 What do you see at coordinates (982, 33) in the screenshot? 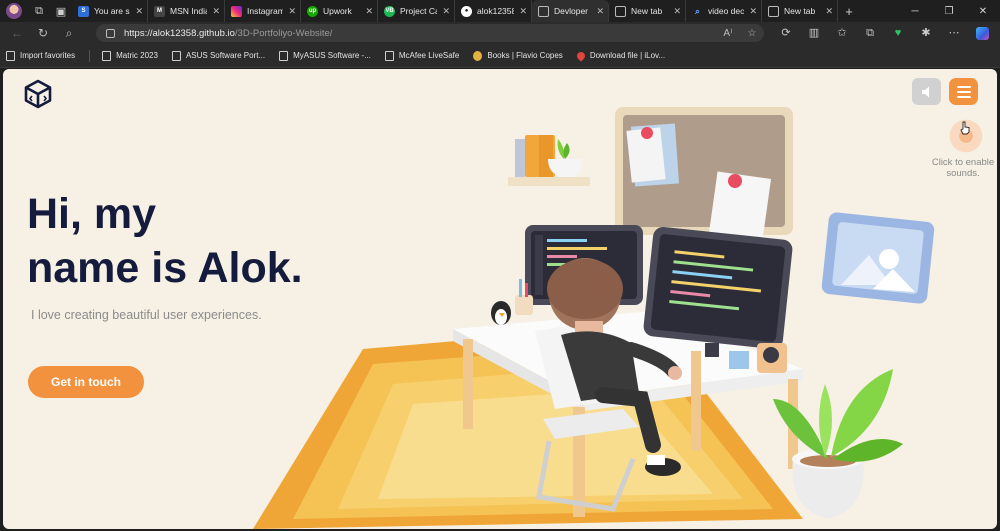
I see `copilot-icon` at bounding box center [982, 33].